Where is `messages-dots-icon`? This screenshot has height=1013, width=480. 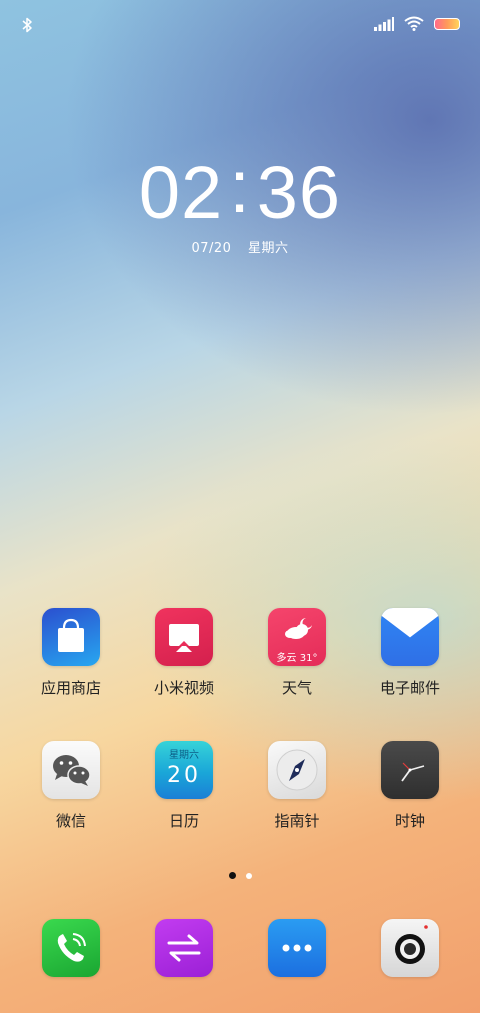 messages-dots-icon is located at coordinates (297, 948).